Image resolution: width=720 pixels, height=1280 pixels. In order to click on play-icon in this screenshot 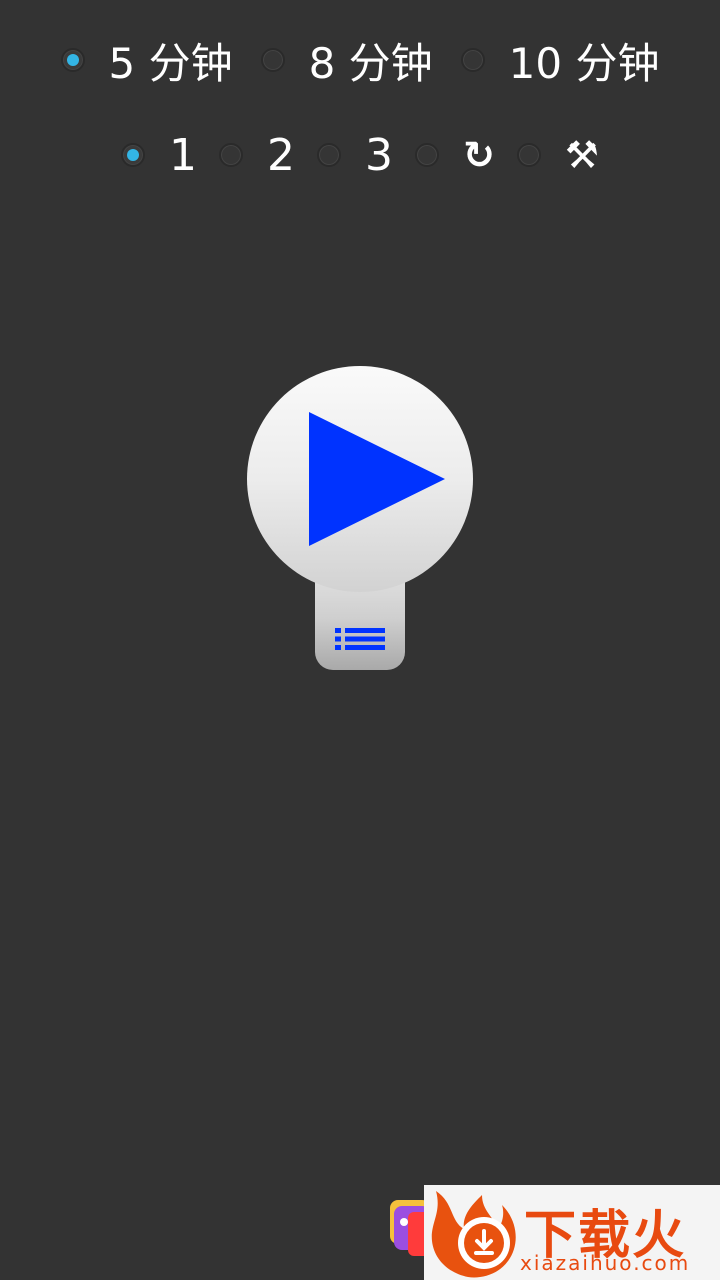, I will do `click(377, 479)`.